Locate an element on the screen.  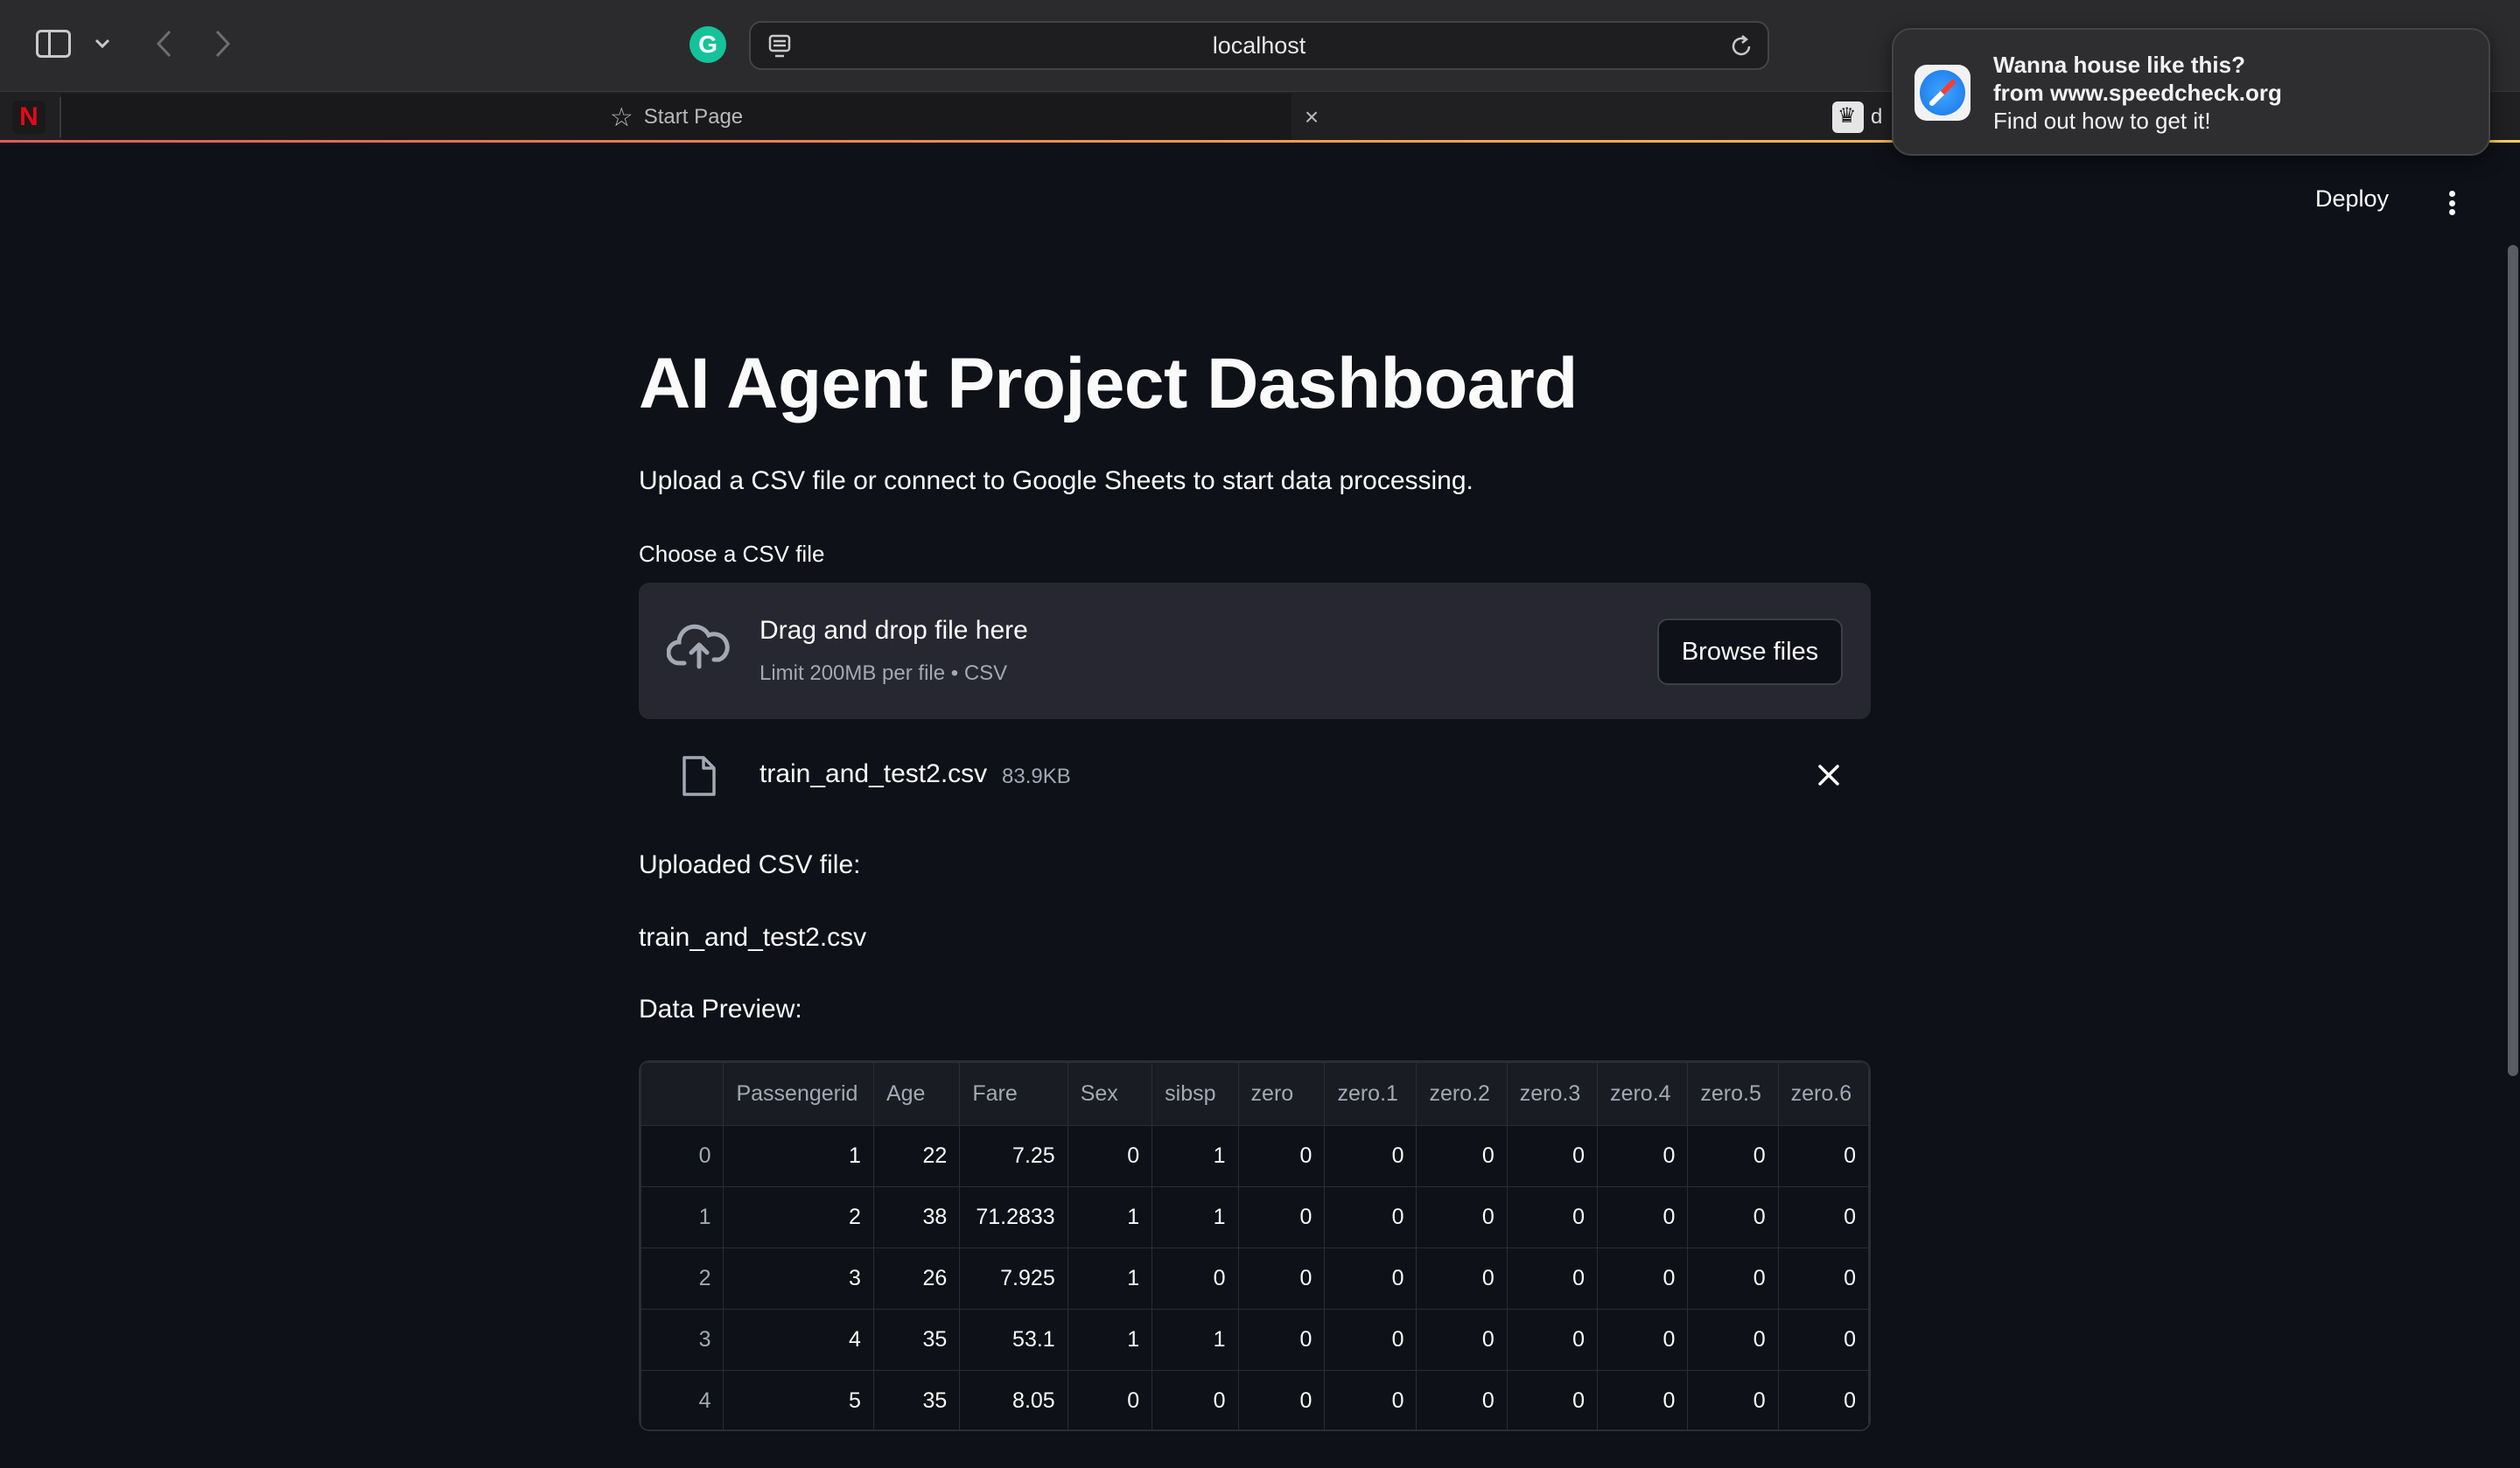
tab-other: d is located at coordinates (1858, 117).